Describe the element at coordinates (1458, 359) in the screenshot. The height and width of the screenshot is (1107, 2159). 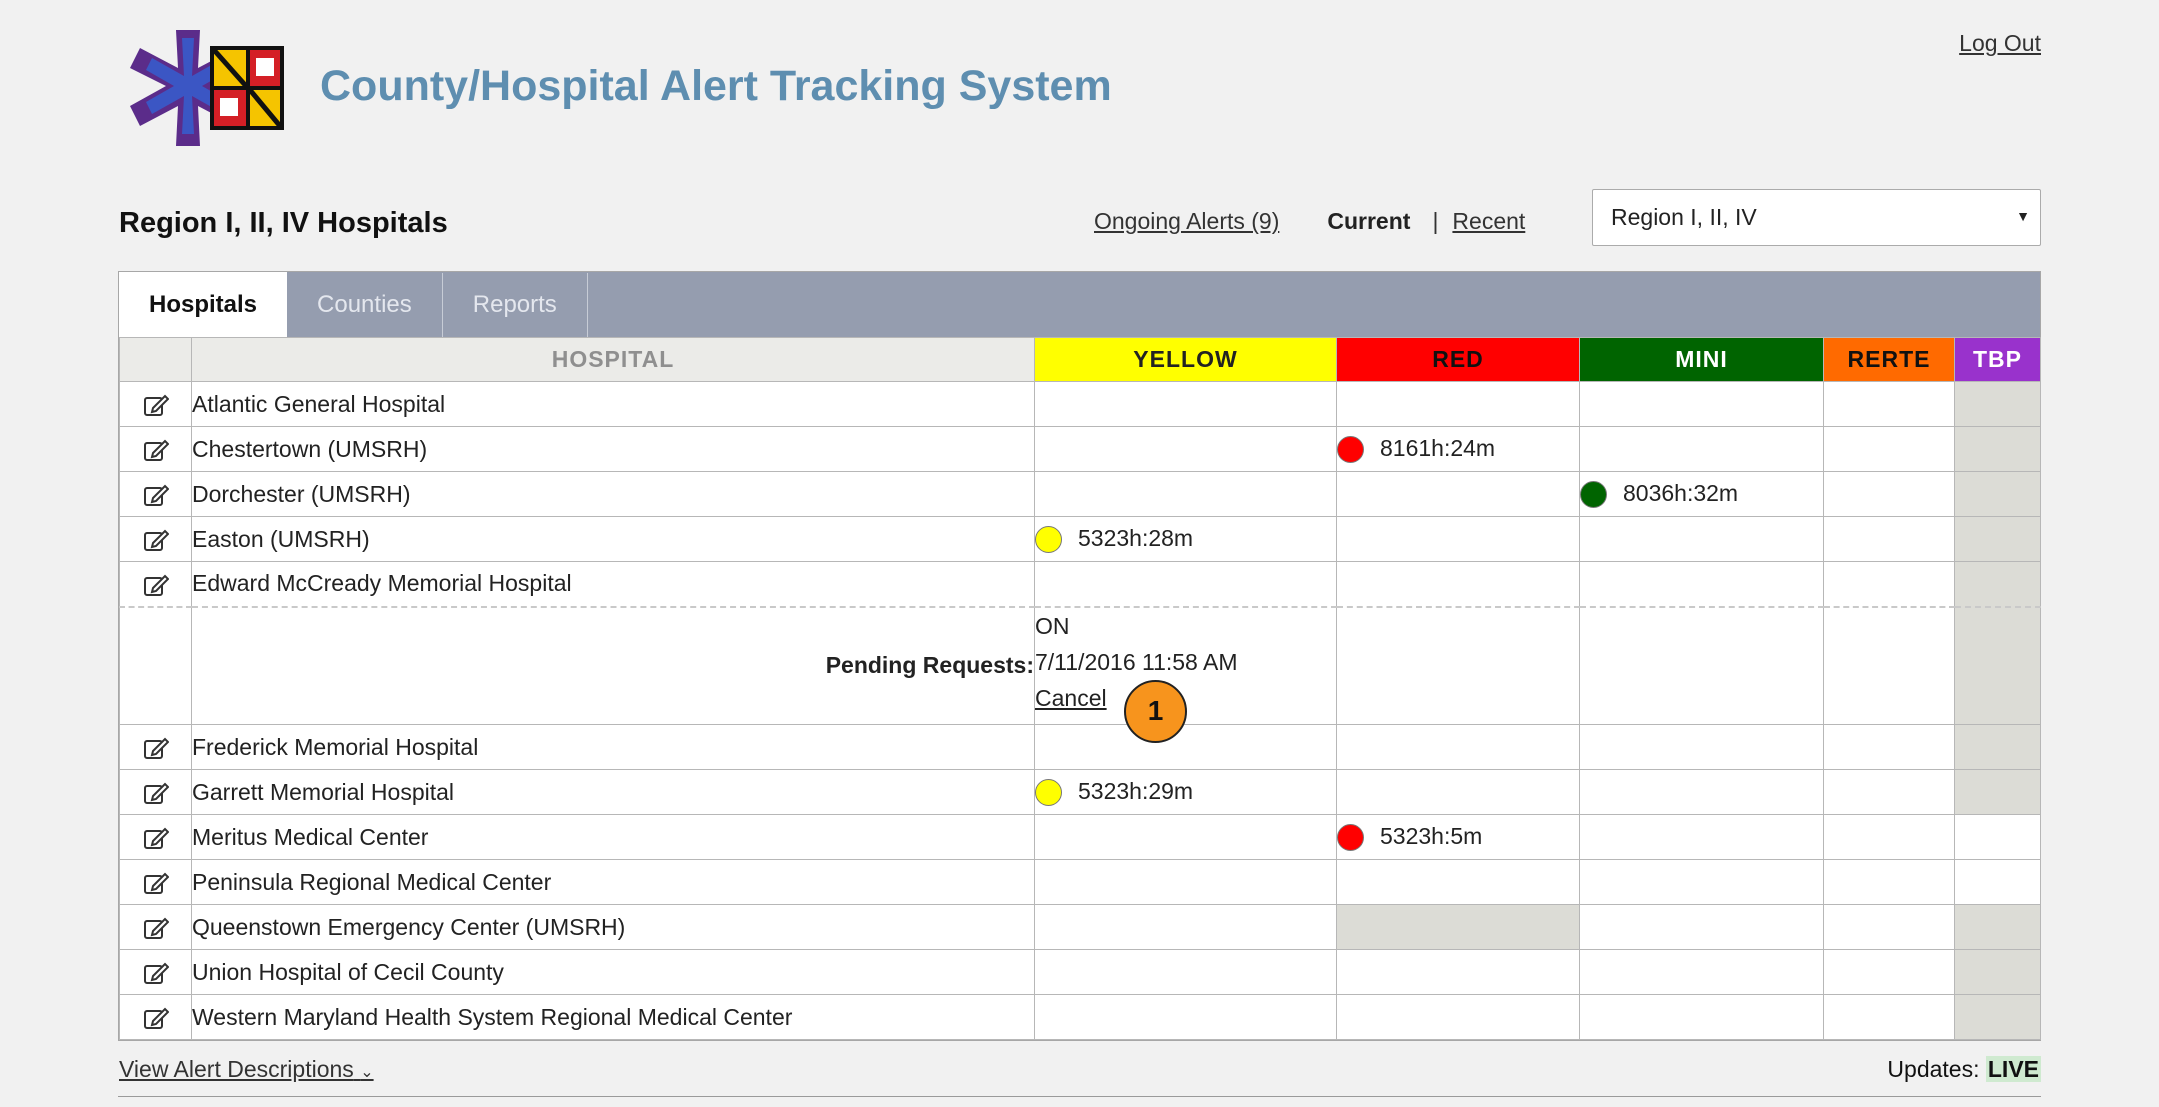
I see `header-red: RED` at that location.